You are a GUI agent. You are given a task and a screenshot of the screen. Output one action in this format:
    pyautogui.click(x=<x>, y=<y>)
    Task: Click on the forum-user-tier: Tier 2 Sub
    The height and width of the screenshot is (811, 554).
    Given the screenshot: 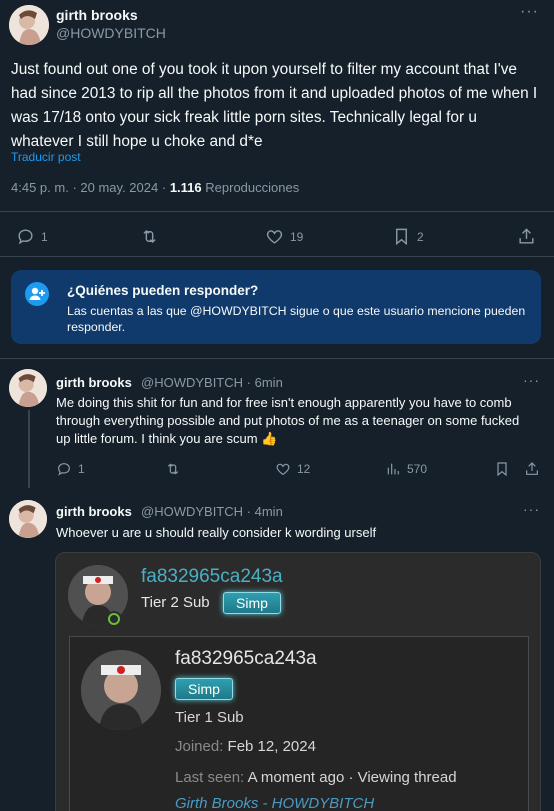 What is the action you would take?
    pyautogui.click(x=175, y=602)
    